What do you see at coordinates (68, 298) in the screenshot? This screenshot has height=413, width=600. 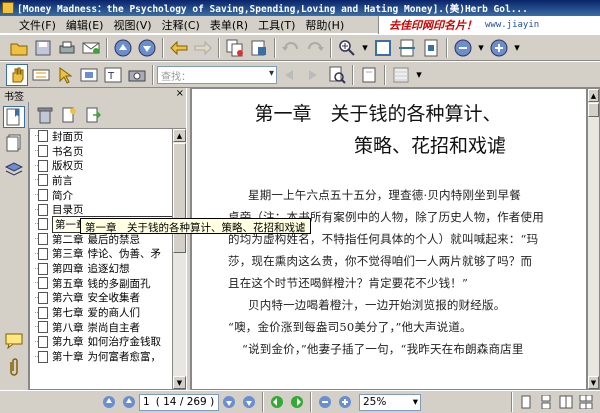 I see `bookmark-chapter-number: 第六章` at bounding box center [68, 298].